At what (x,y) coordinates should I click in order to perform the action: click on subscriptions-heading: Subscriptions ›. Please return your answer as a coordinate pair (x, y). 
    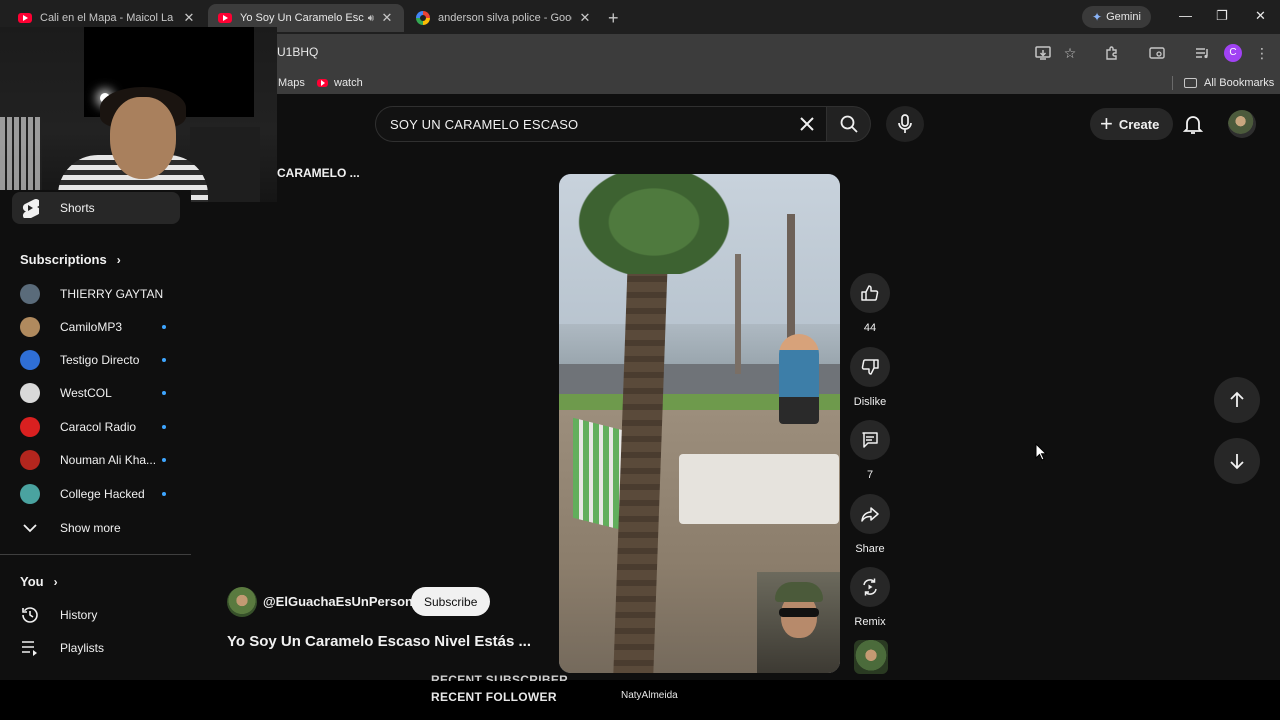
    Looking at the image, I should click on (70, 259).